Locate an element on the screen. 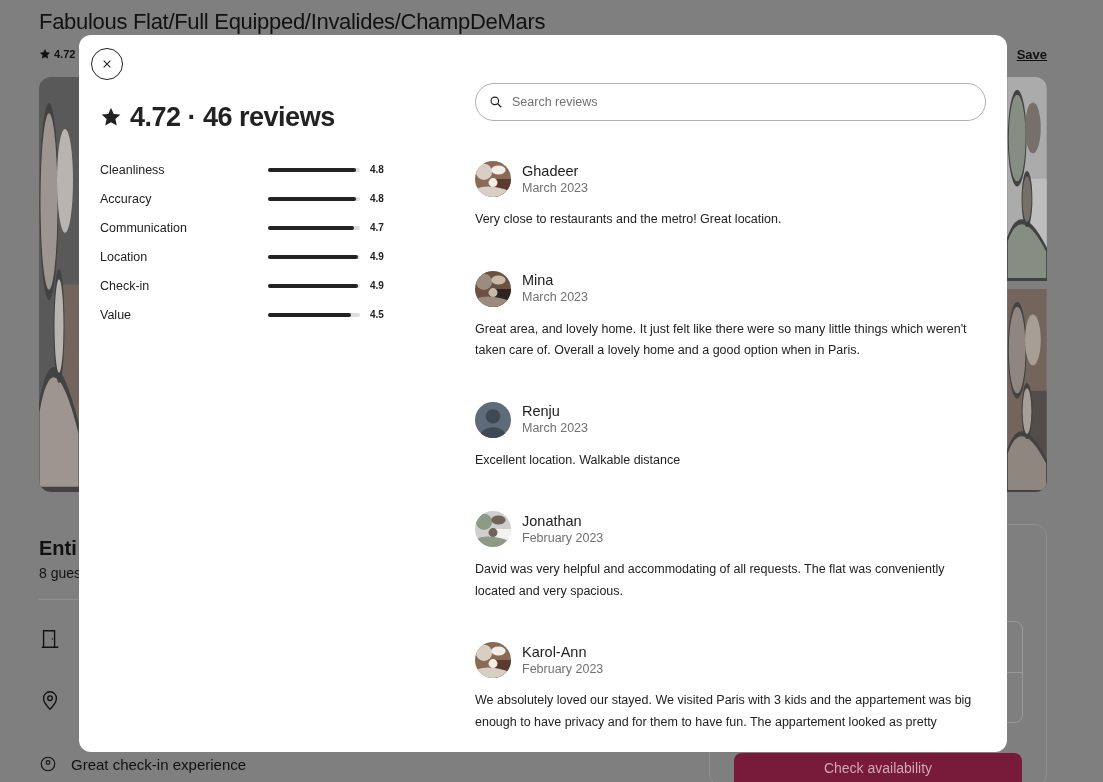 Image resolution: width=1103 pixels, height=782 pixels. search-field: Search reviews is located at coordinates (730, 102).